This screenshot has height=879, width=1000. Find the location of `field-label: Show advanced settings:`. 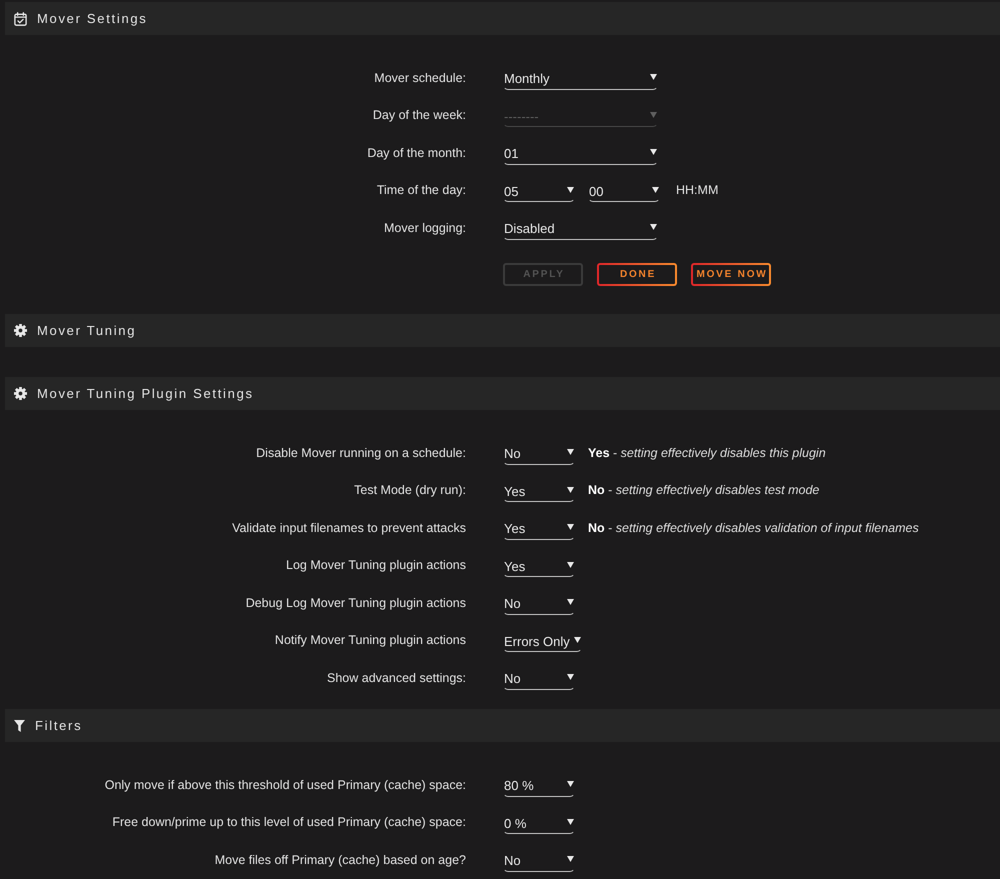

field-label: Show advanced settings: is located at coordinates (396, 677).